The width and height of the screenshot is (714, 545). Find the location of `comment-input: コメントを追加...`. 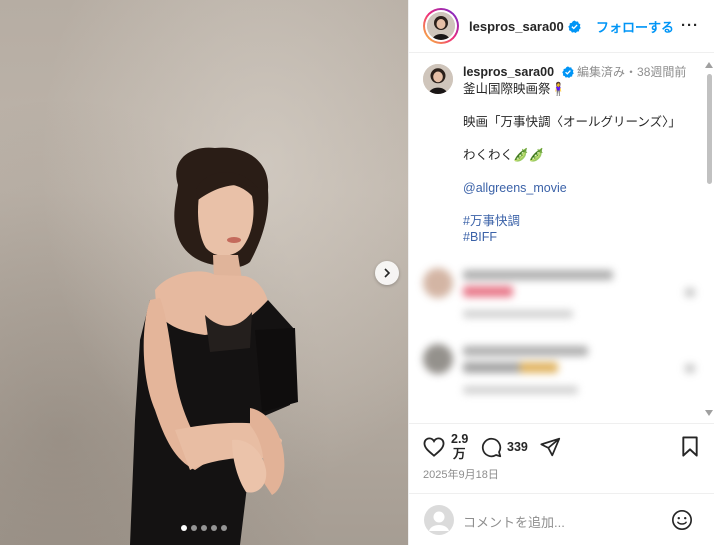

comment-input: コメントを追加... is located at coordinates (514, 521).